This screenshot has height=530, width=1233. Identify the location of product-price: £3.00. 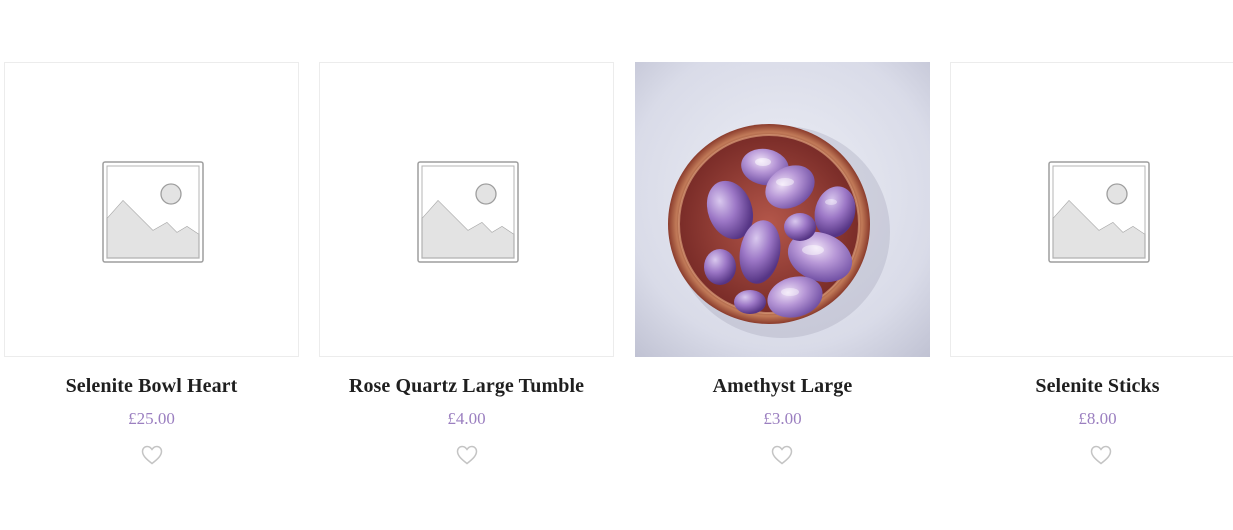
(782, 418).